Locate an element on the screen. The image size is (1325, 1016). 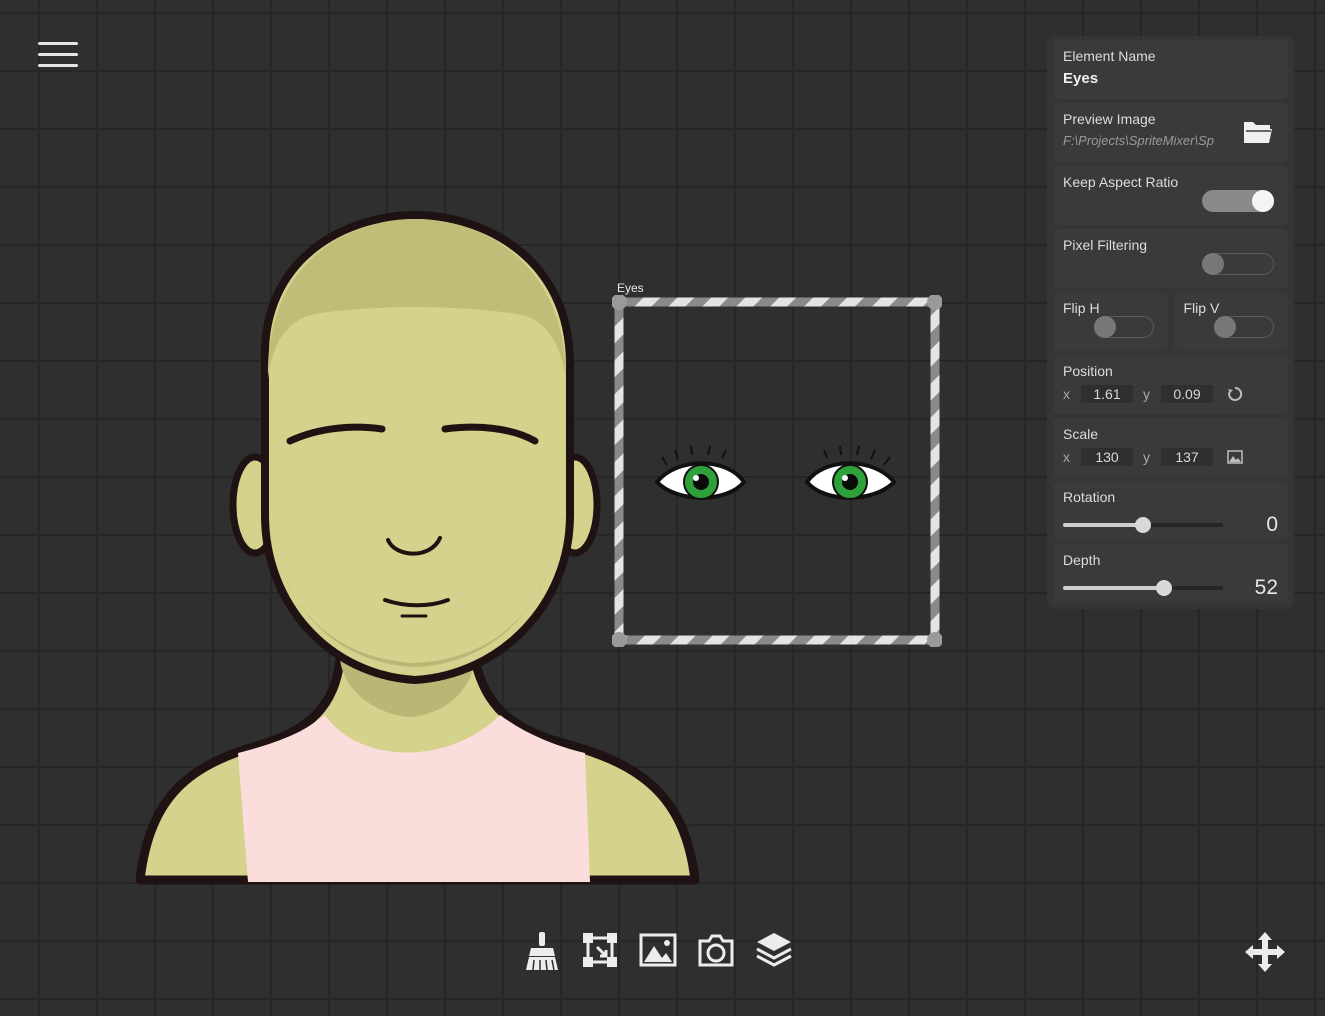
flip-v-label: Flip V is located at coordinates (1201, 308).